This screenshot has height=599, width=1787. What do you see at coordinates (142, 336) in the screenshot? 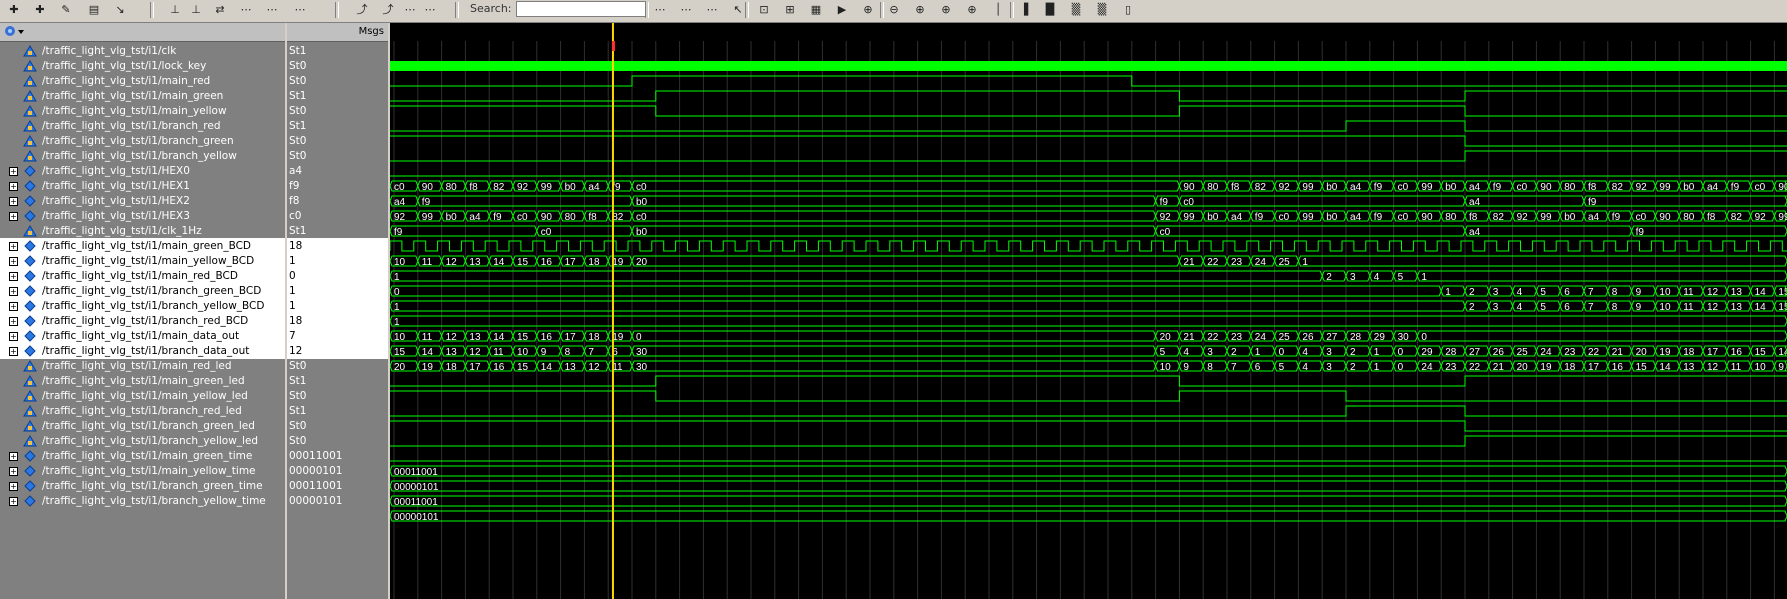
I see `signal-name-row: + /traffic_light_vlg_tst/i1/main_data_out` at bounding box center [142, 336].